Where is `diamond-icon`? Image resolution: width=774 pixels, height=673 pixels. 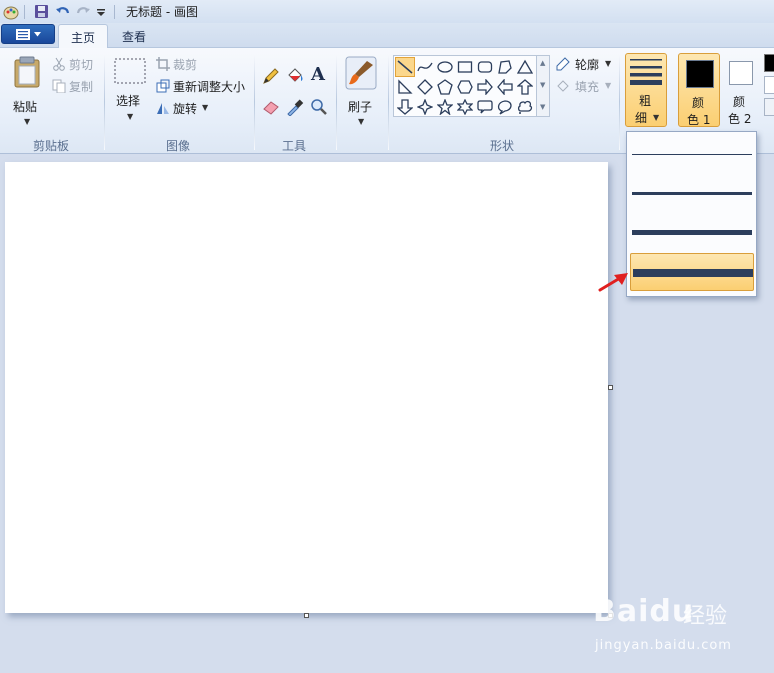
diamond-icon is located at coordinates (425, 87).